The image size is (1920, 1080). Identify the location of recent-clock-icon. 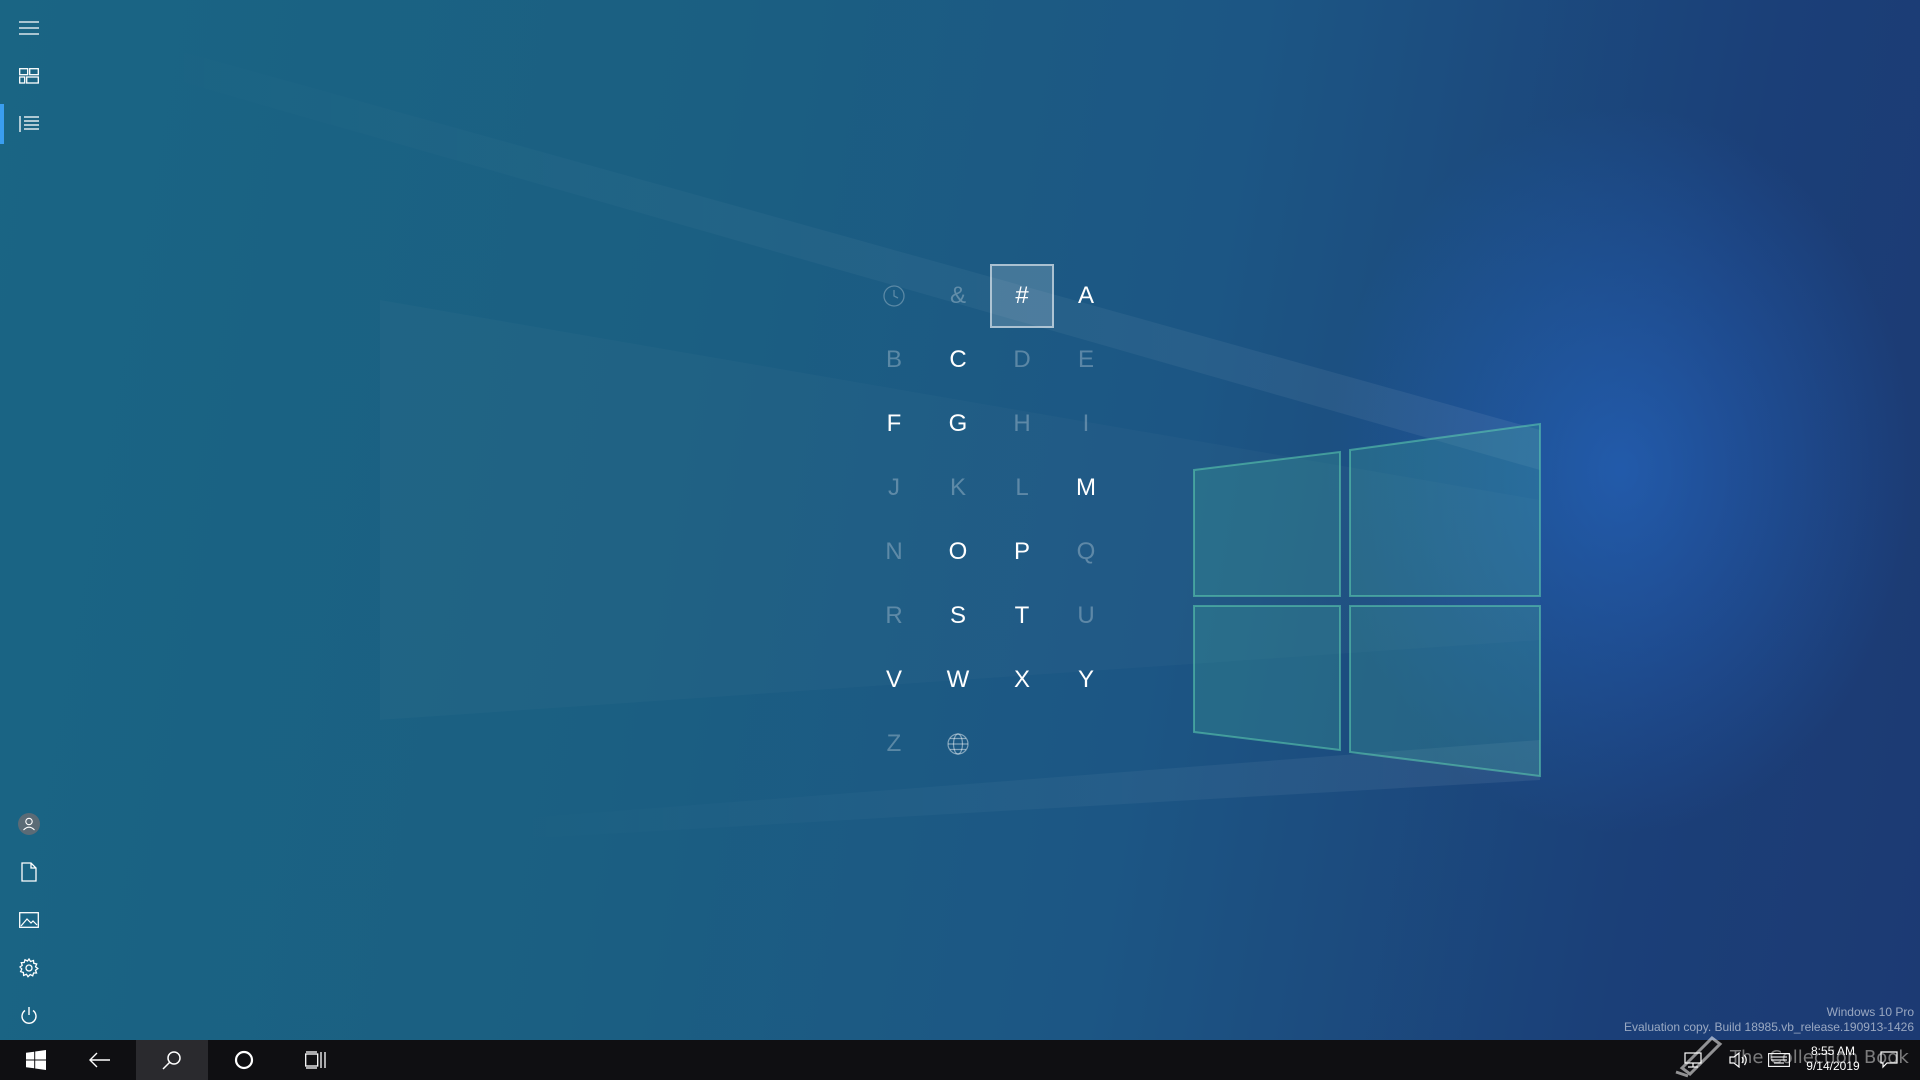
(894, 296).